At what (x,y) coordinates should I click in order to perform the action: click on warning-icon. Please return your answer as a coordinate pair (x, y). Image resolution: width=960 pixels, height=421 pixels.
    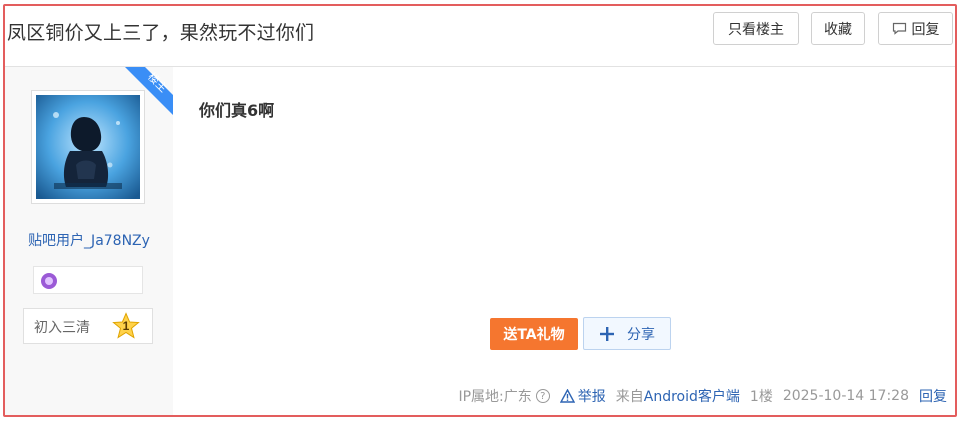
    Looking at the image, I should click on (567, 396).